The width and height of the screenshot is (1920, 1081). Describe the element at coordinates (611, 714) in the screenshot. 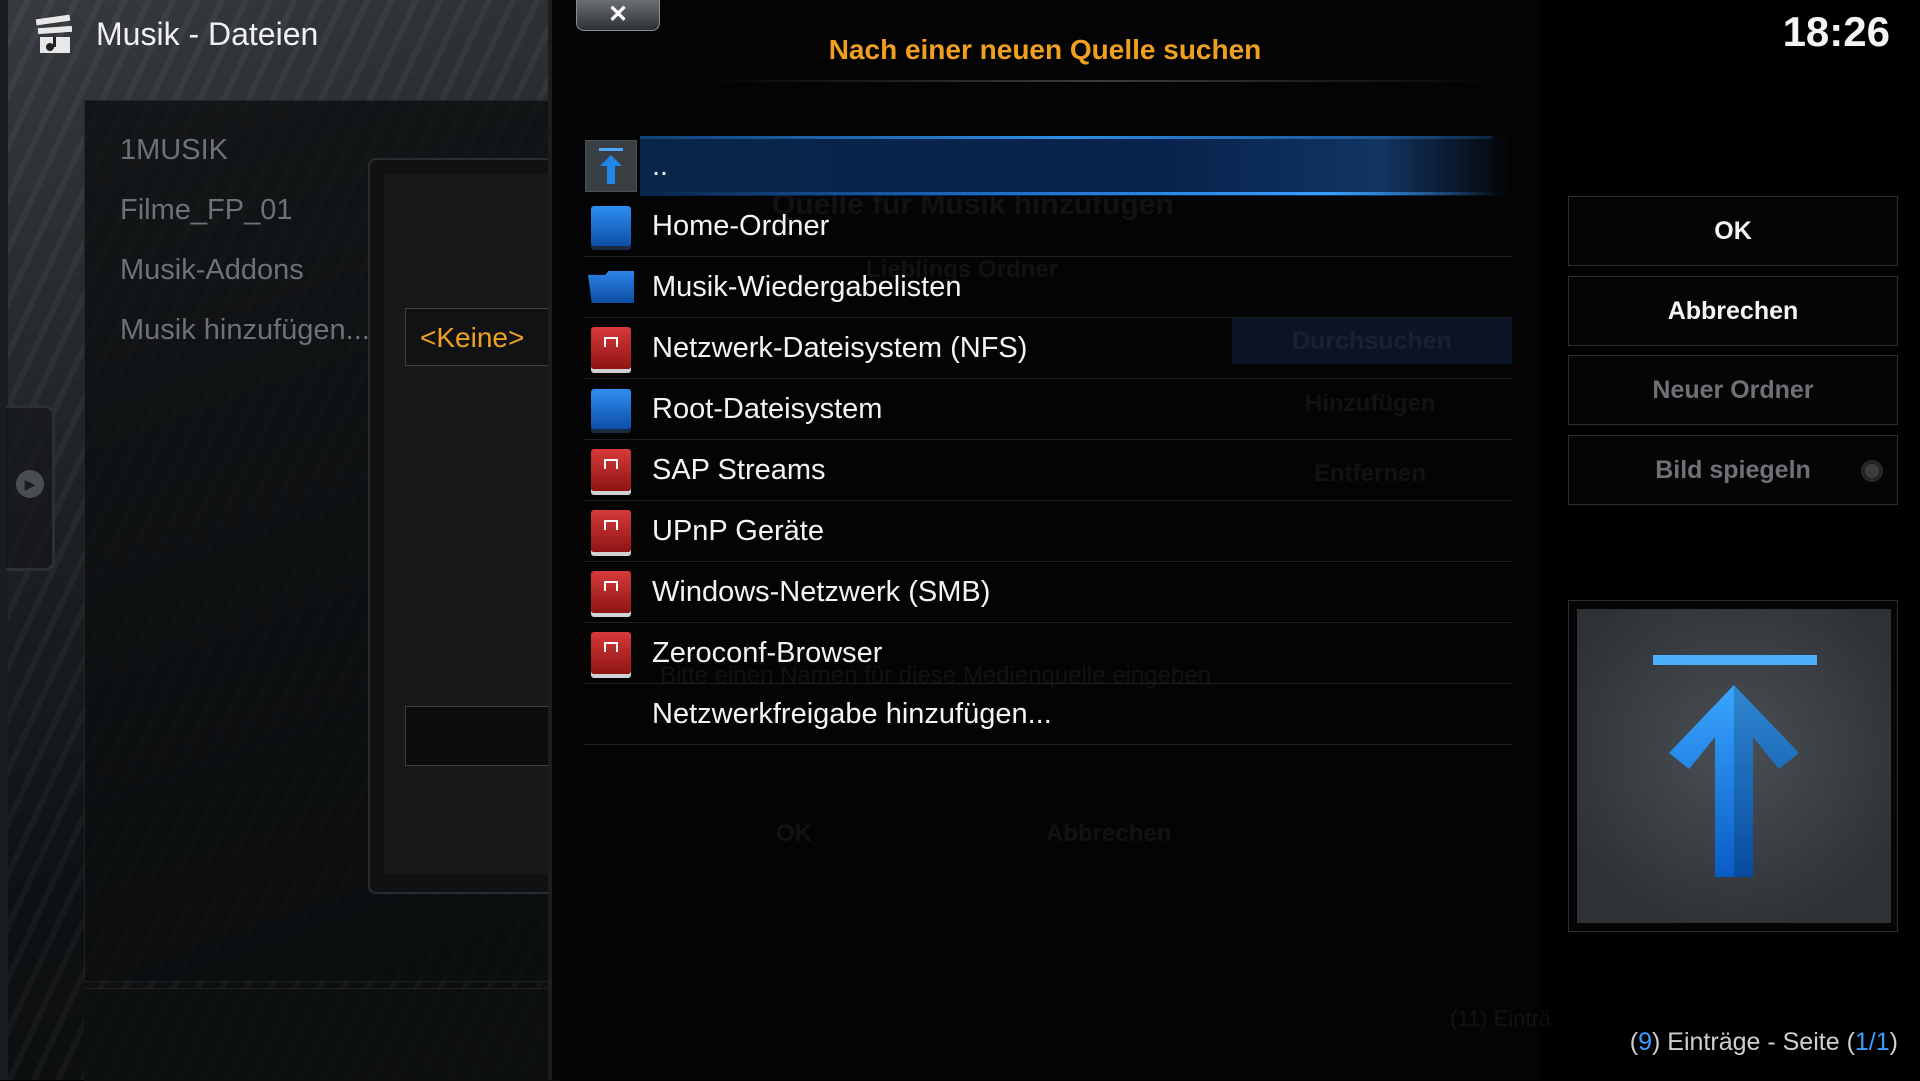

I see `blank-icon` at that location.